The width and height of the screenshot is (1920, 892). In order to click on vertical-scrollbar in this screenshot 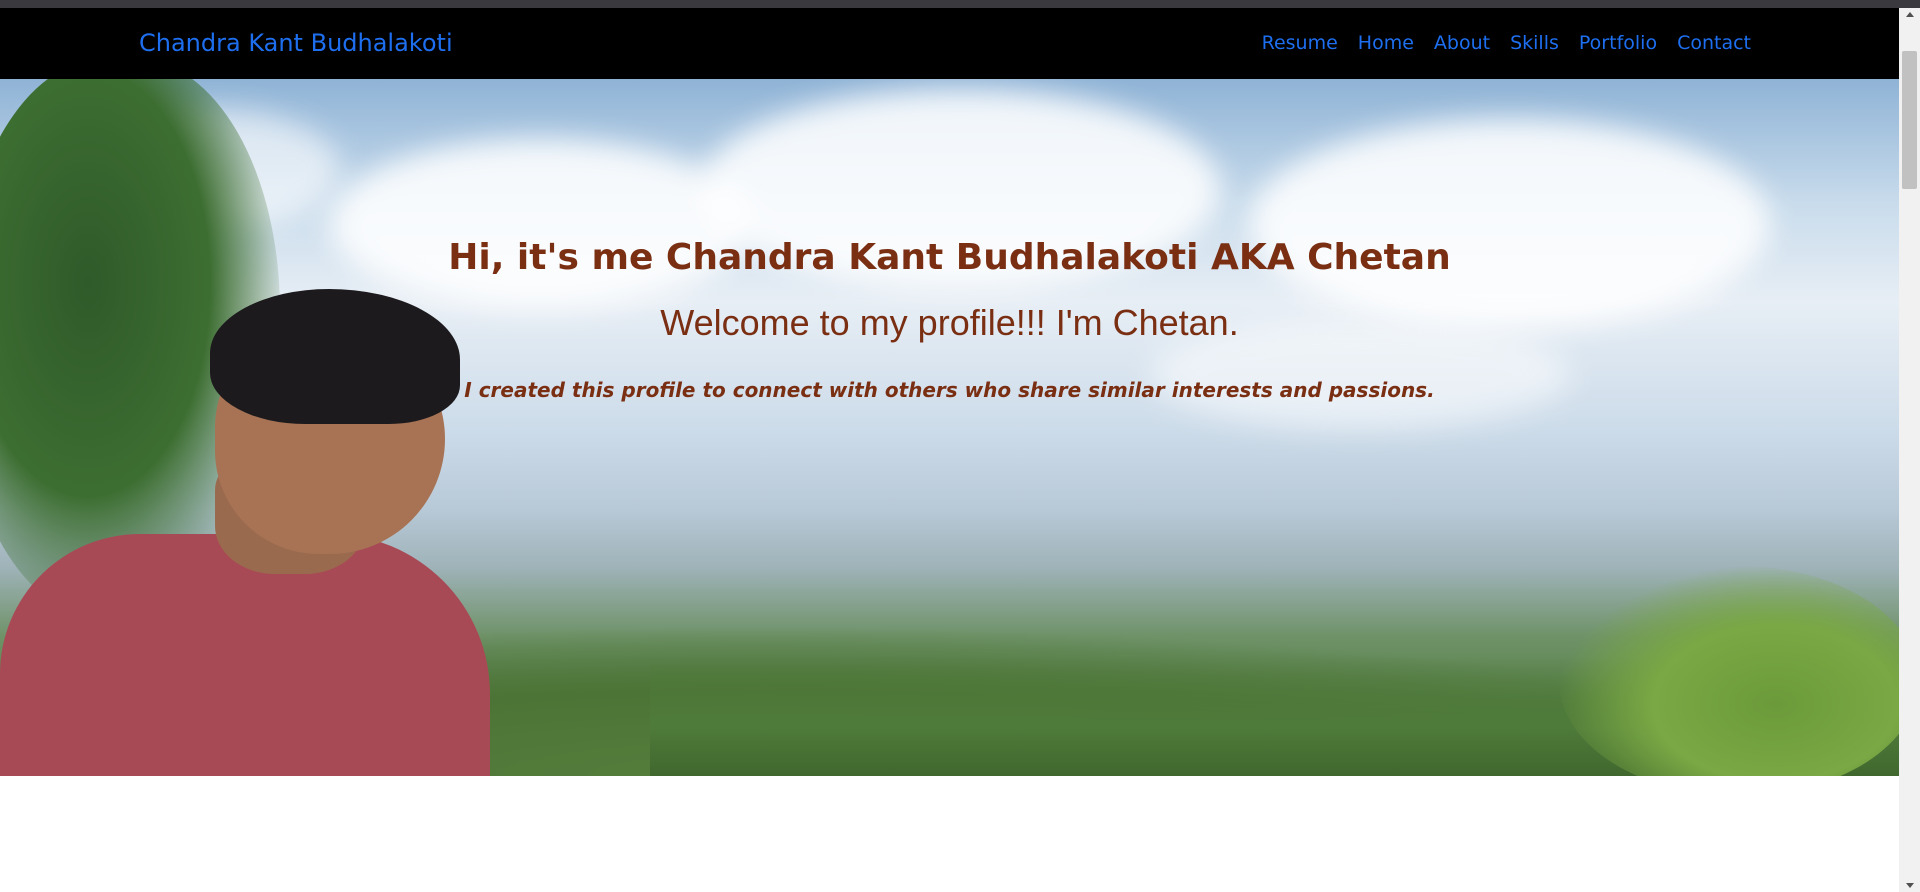, I will do `click(1909, 450)`.